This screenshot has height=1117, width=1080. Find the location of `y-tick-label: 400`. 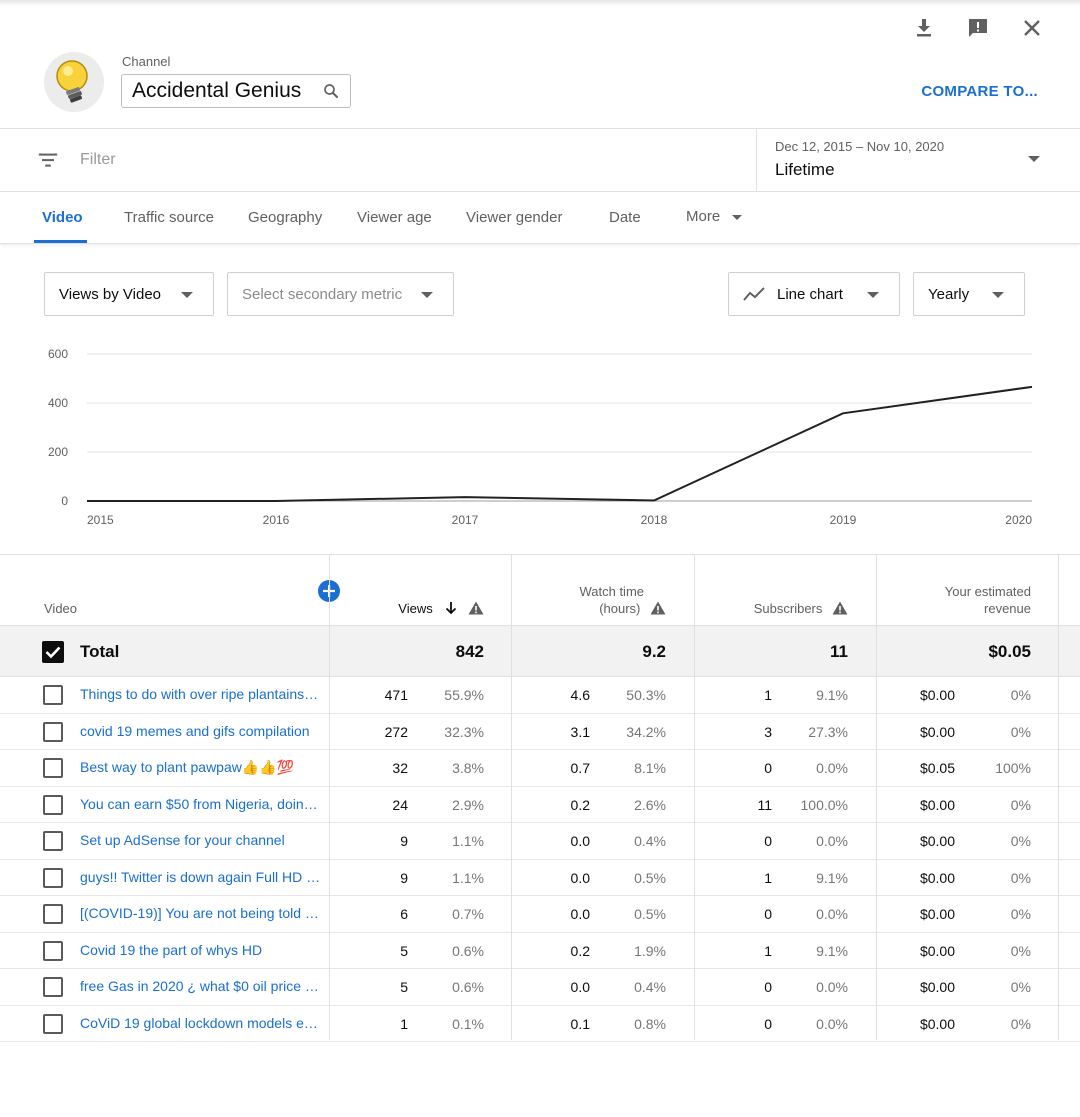

y-tick-label: 400 is located at coordinates (58, 403).